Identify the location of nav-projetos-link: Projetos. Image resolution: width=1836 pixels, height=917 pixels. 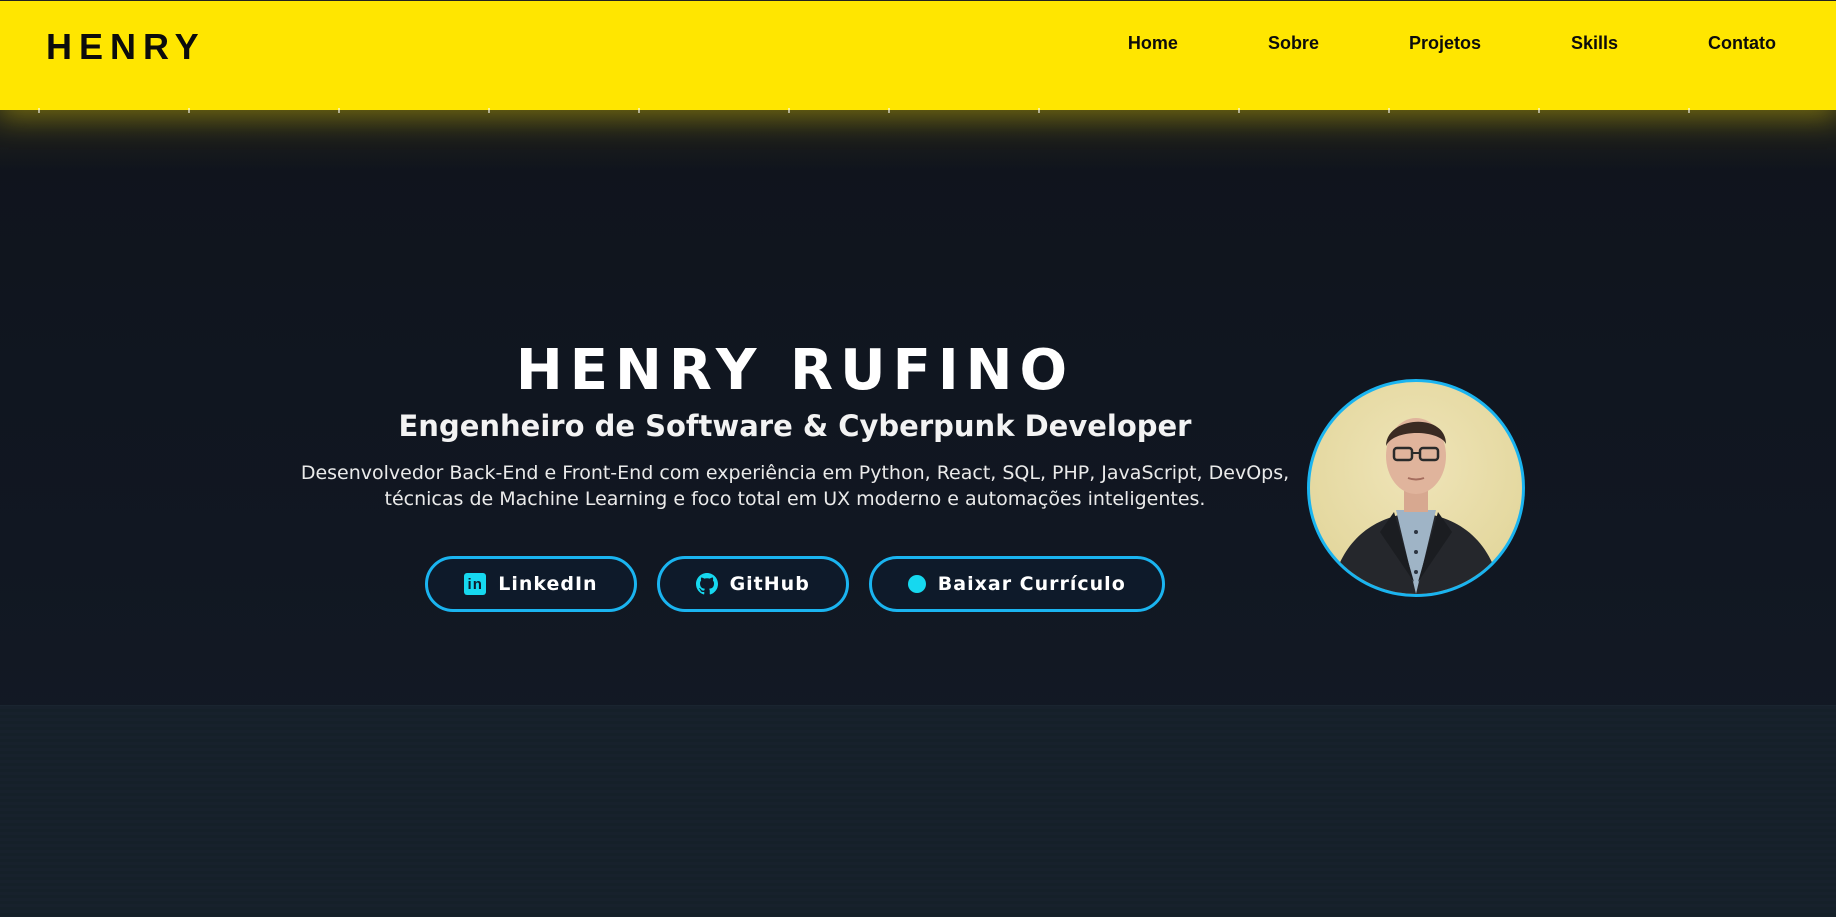
(1445, 43).